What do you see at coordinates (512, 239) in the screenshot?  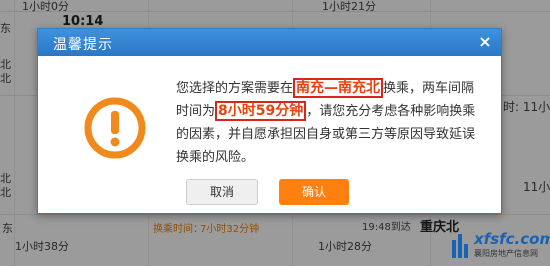 I see `watermark-logo-text: xfsfc.com` at bounding box center [512, 239].